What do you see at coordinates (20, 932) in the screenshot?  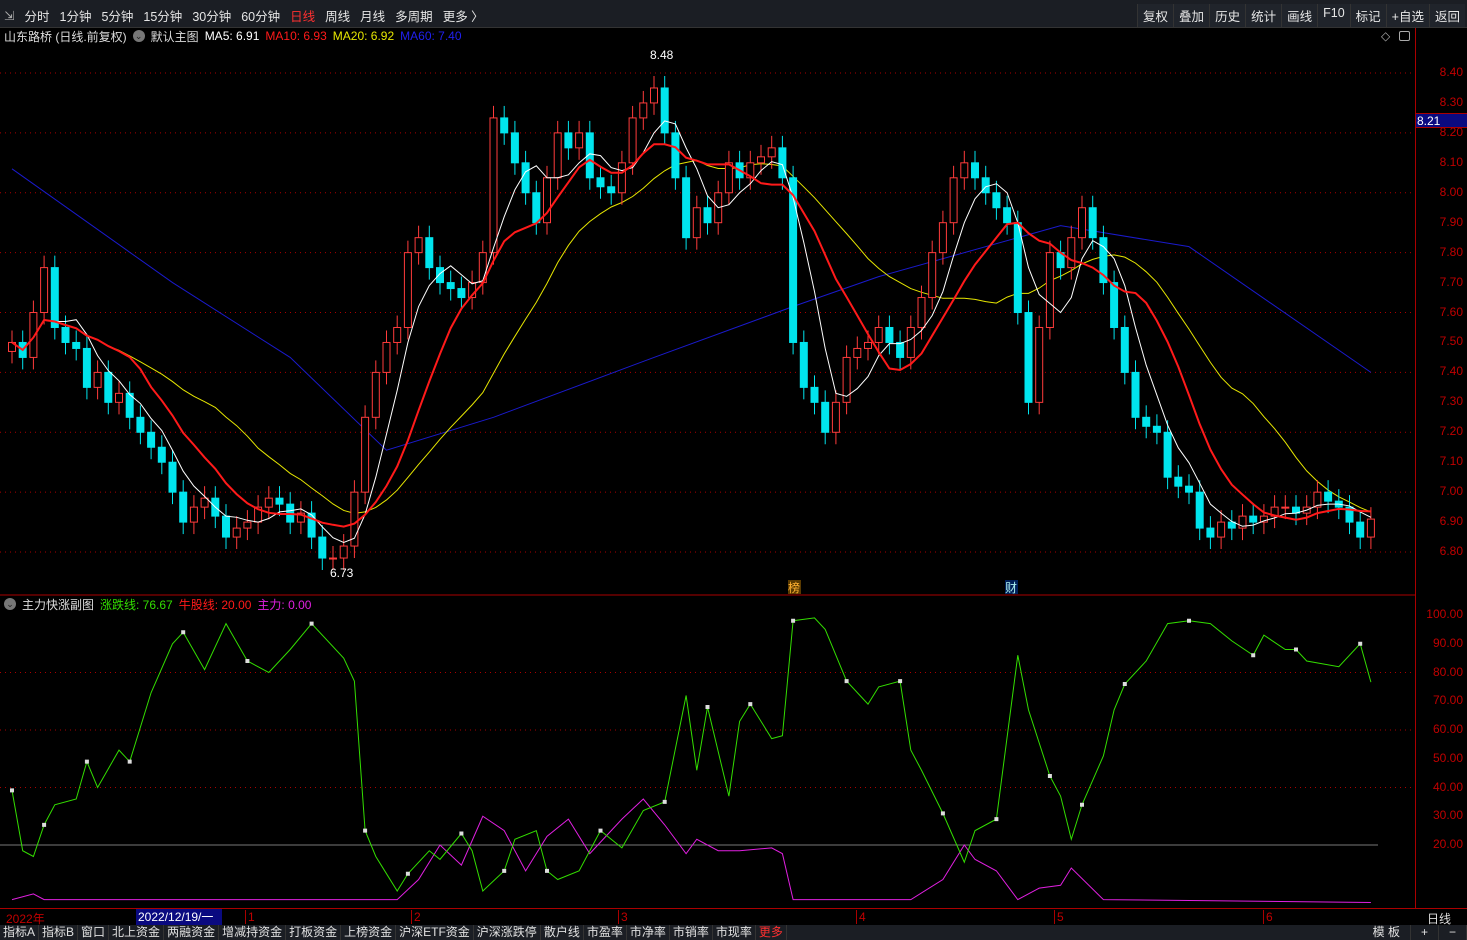 I see `indicator-tab: 指标A` at bounding box center [20, 932].